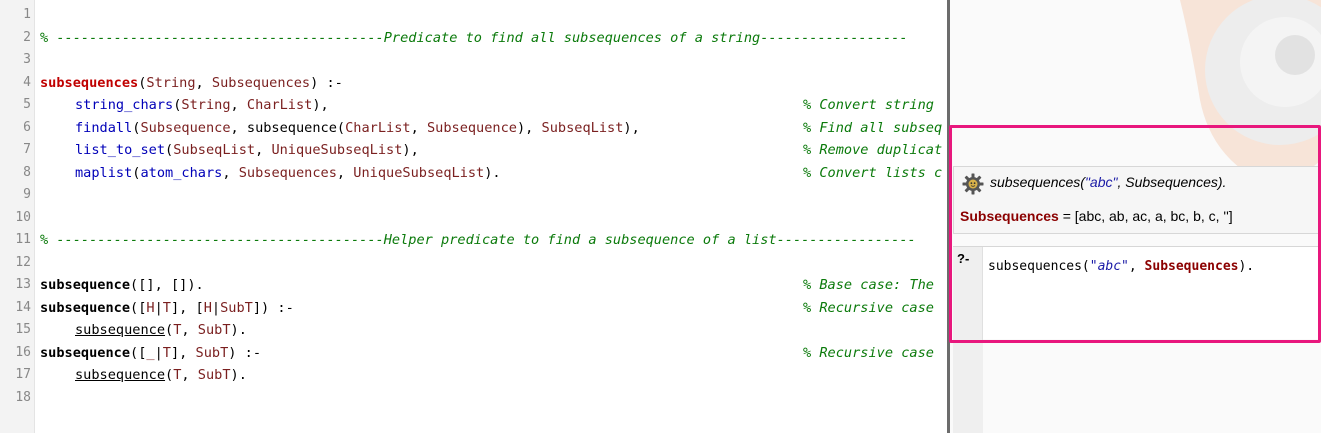  I want to click on variable: _, so click(150, 352).